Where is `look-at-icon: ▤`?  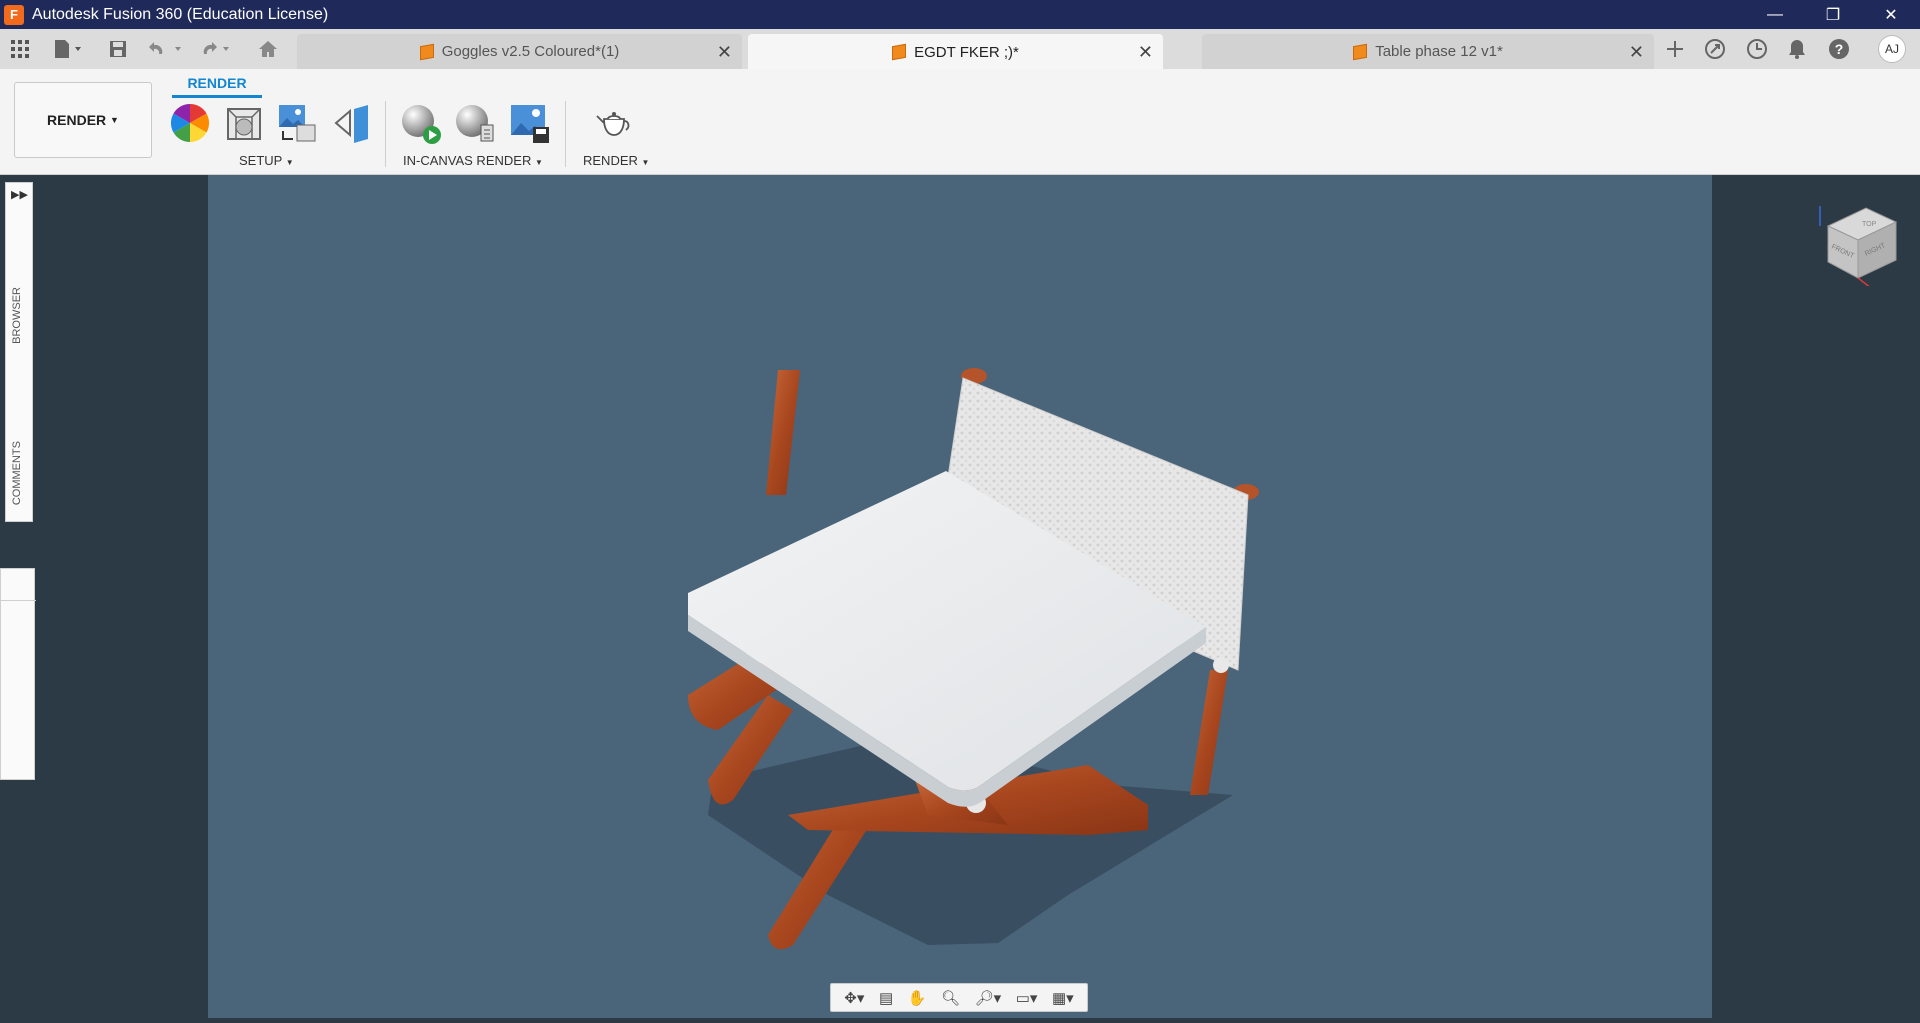 look-at-icon: ▤ is located at coordinates (886, 998).